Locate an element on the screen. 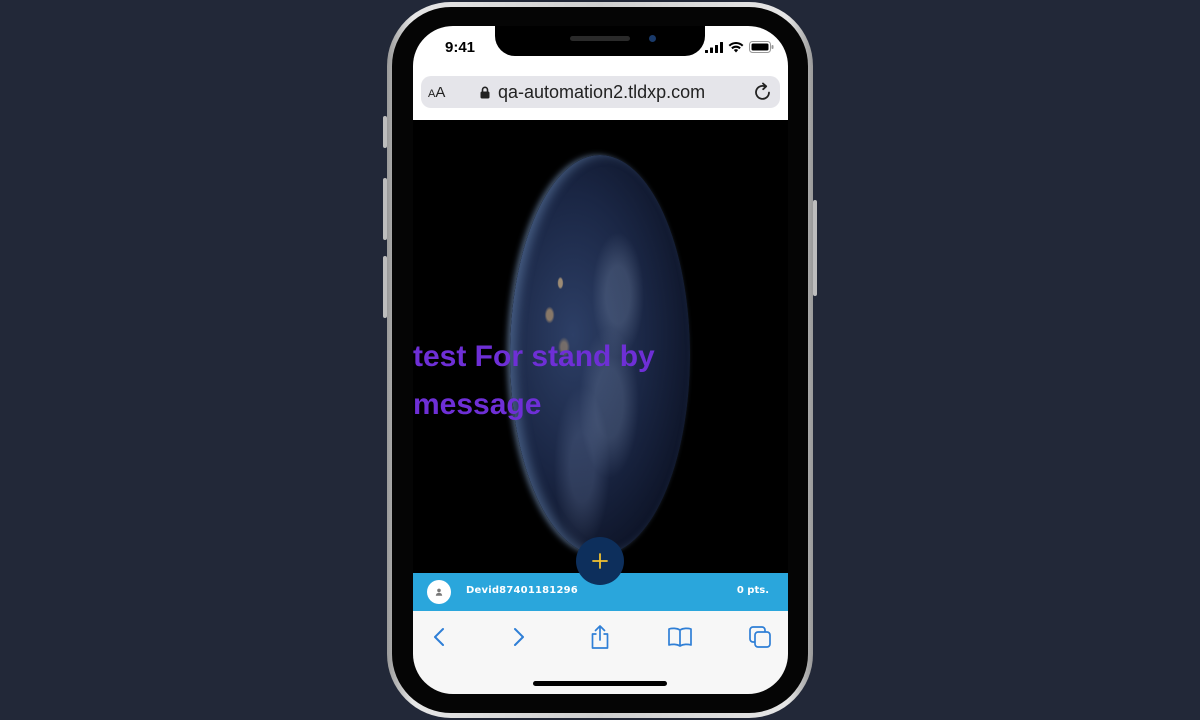 The height and width of the screenshot is (720, 1200). text-size-large-label: A is located at coordinates (440, 92).